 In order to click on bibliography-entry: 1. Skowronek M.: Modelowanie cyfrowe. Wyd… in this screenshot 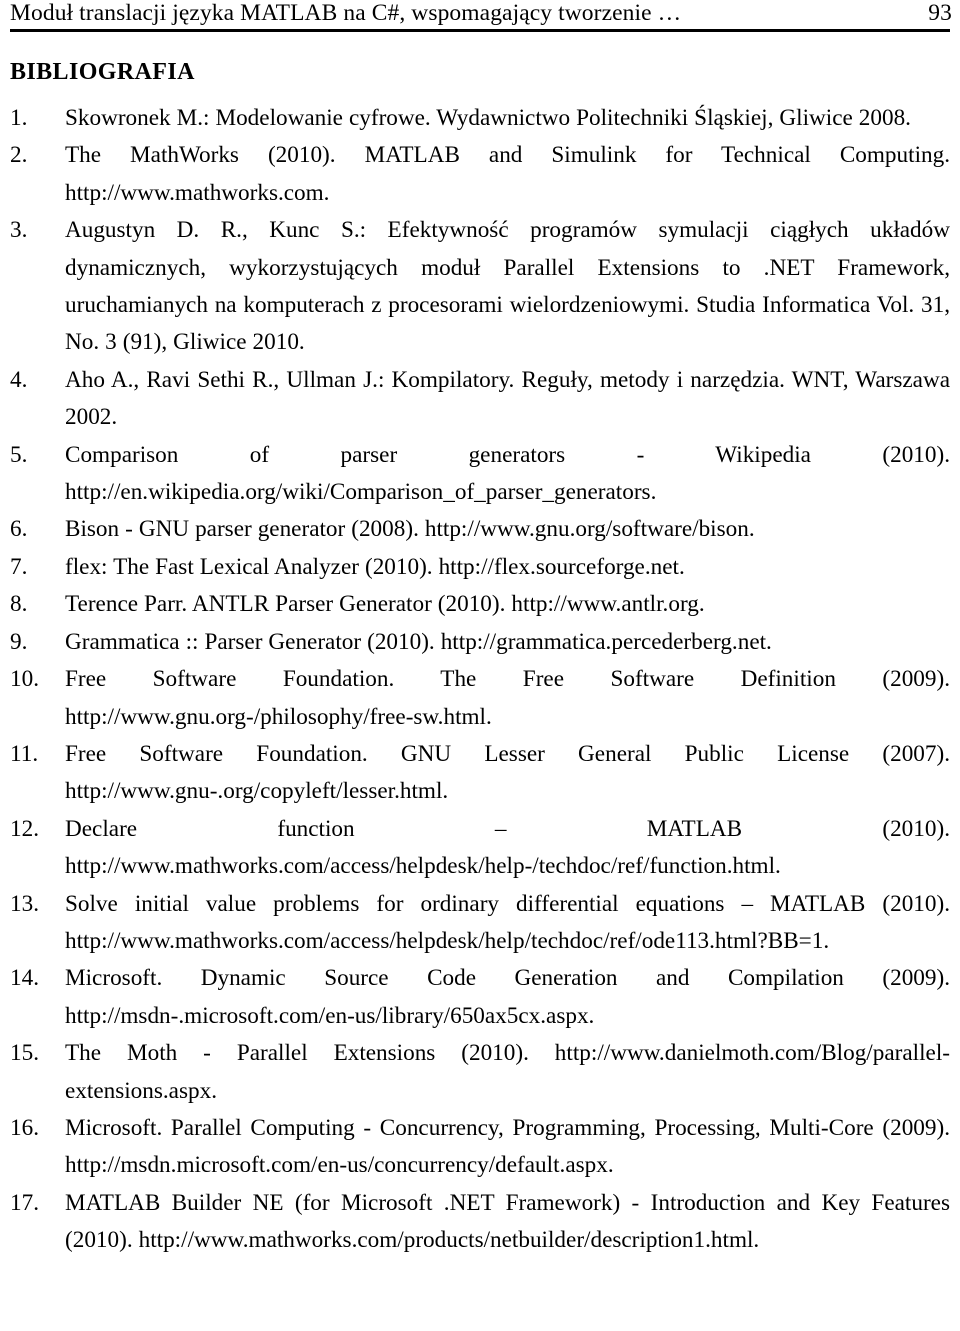, I will do `click(481, 118)`.